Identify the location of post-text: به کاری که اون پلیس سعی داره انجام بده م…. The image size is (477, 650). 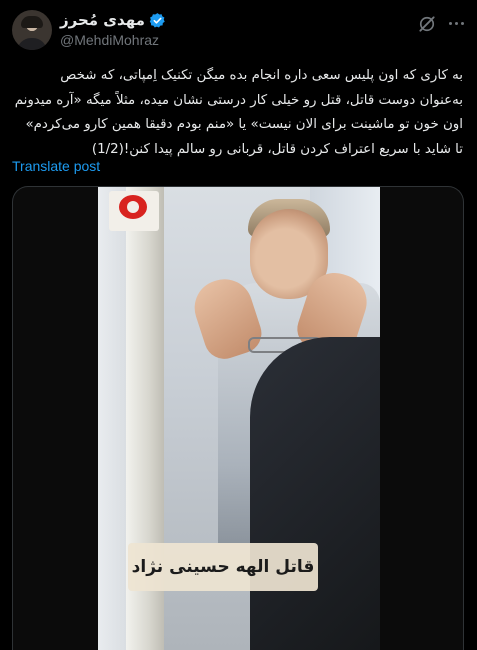
(238, 112).